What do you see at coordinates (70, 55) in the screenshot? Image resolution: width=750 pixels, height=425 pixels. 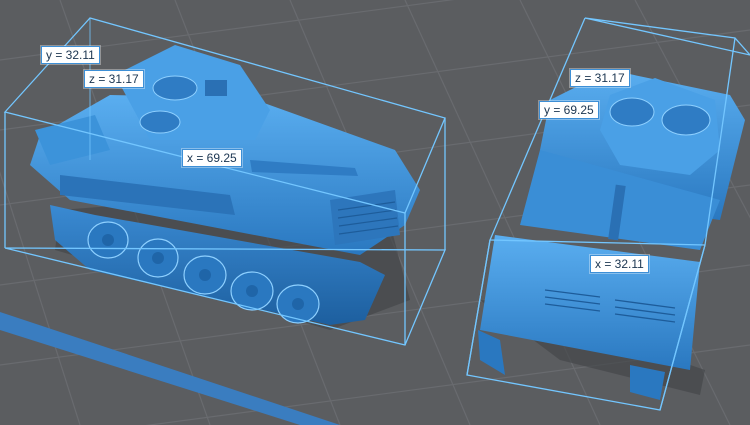 I see `dimension-label-y: y = 32.11` at bounding box center [70, 55].